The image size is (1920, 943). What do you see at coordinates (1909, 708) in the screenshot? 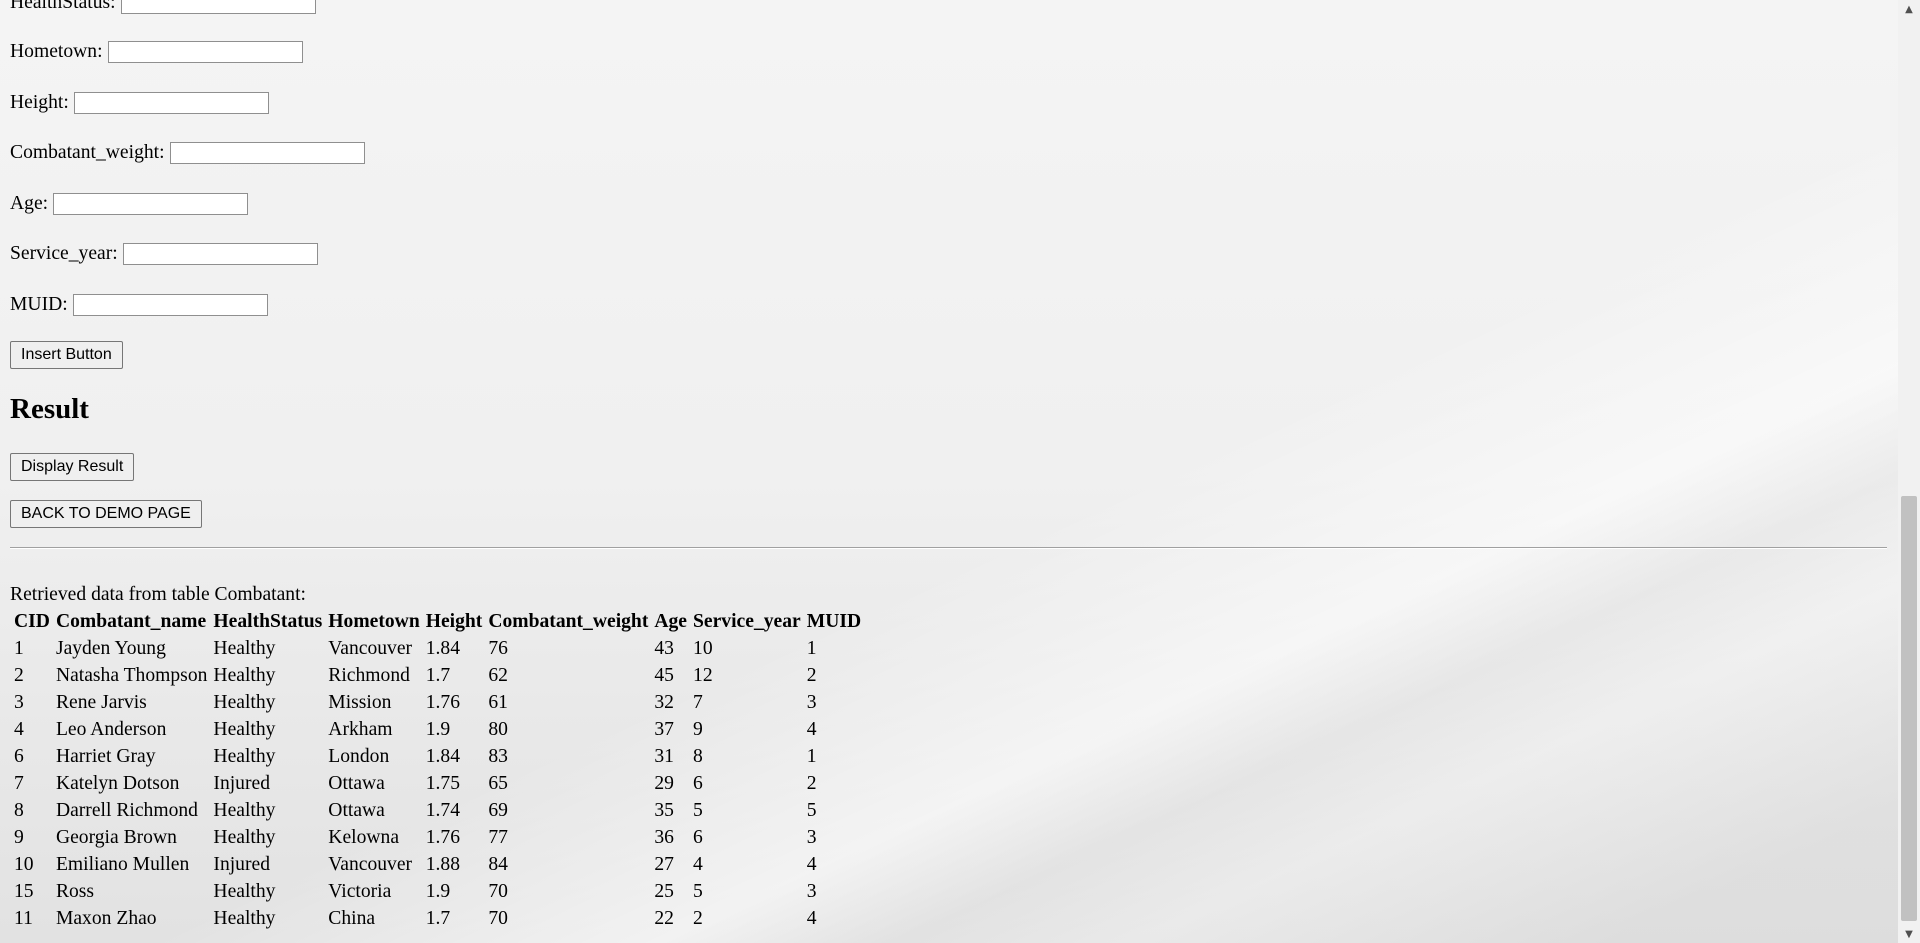
I see `scrollbar-thumb` at bounding box center [1909, 708].